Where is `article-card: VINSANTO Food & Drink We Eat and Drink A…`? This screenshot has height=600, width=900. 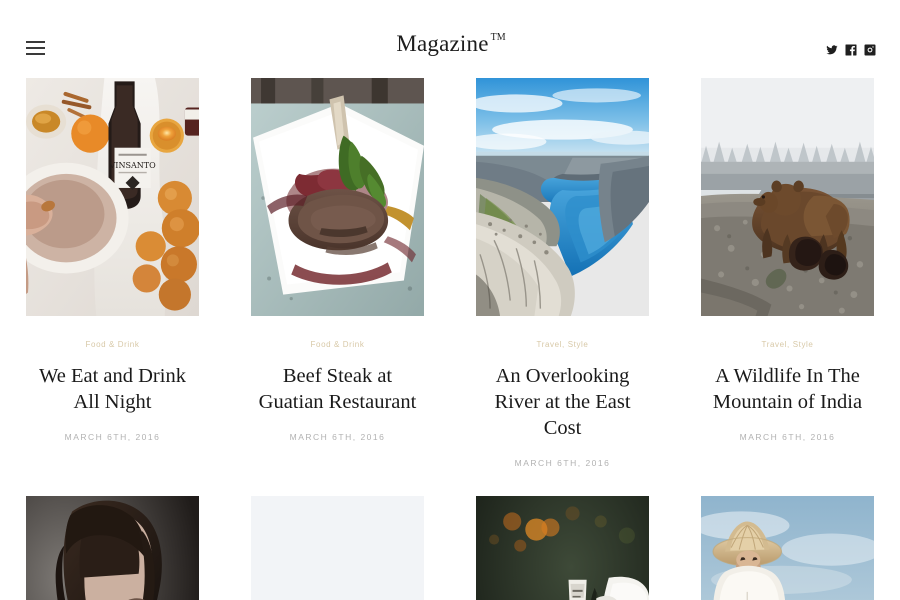
article-card: VINSANTO Food & Drink We Eat and Drink A… is located at coordinates (112, 273).